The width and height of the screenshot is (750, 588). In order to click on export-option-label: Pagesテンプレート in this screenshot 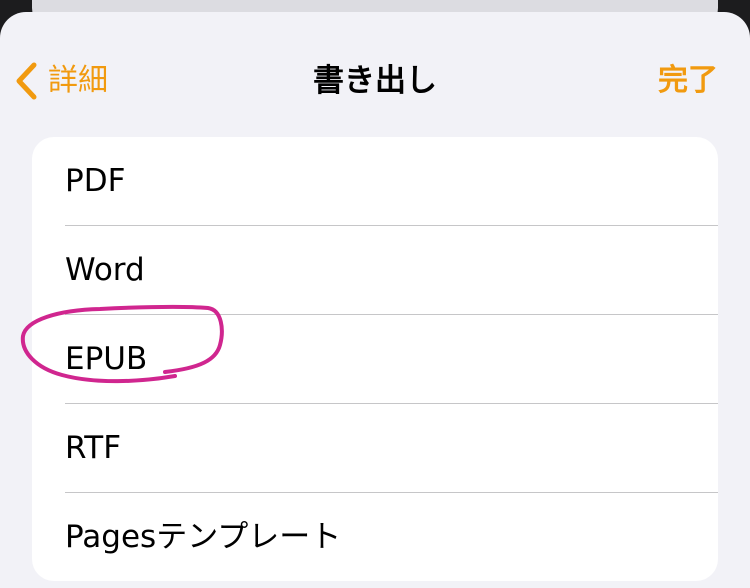, I will do `click(203, 537)`.